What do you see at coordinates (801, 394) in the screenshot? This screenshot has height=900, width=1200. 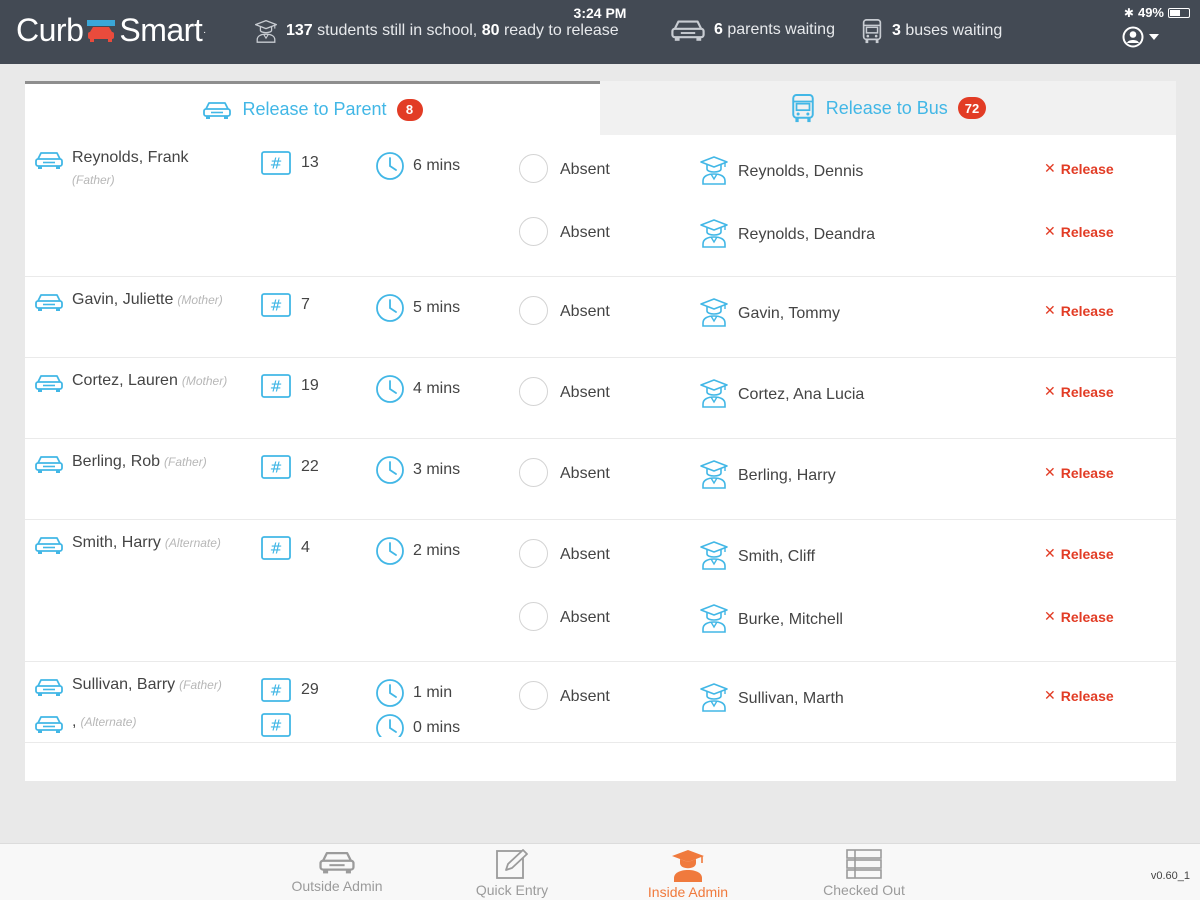 I see `student-name: Cortez, Ana Lucia` at bounding box center [801, 394].